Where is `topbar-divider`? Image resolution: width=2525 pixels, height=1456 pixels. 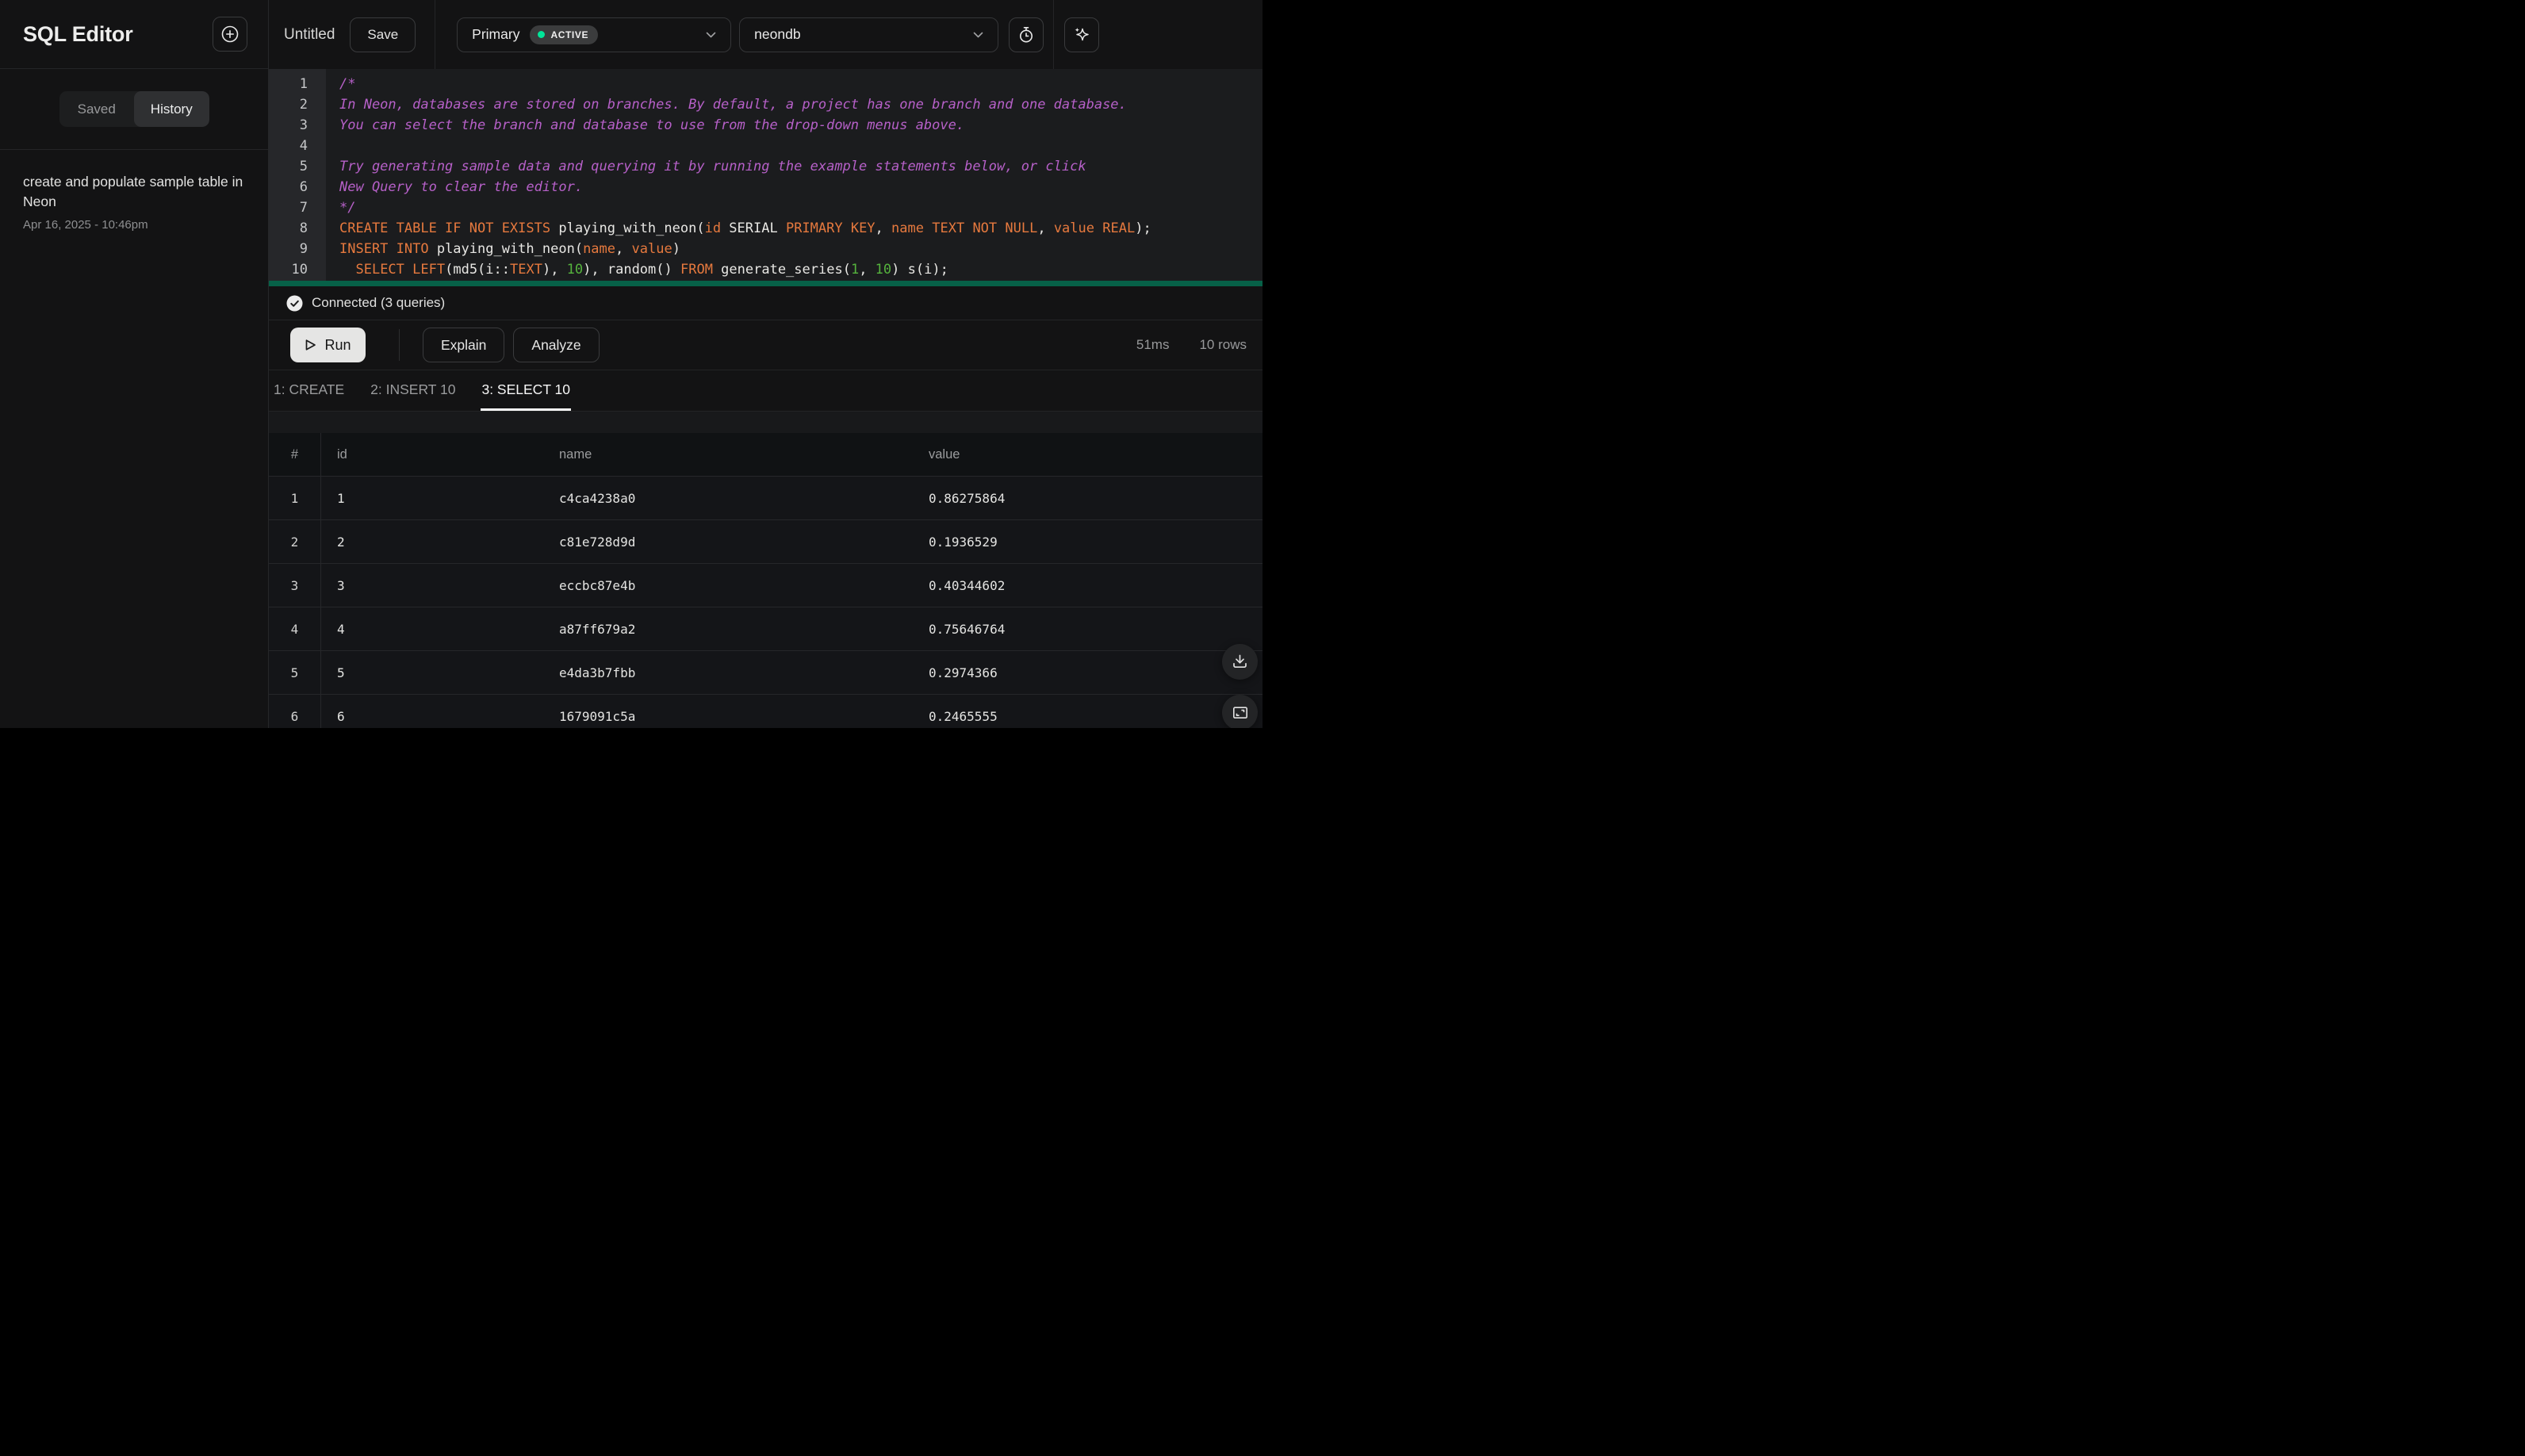
topbar-divider is located at coordinates (1054, 34).